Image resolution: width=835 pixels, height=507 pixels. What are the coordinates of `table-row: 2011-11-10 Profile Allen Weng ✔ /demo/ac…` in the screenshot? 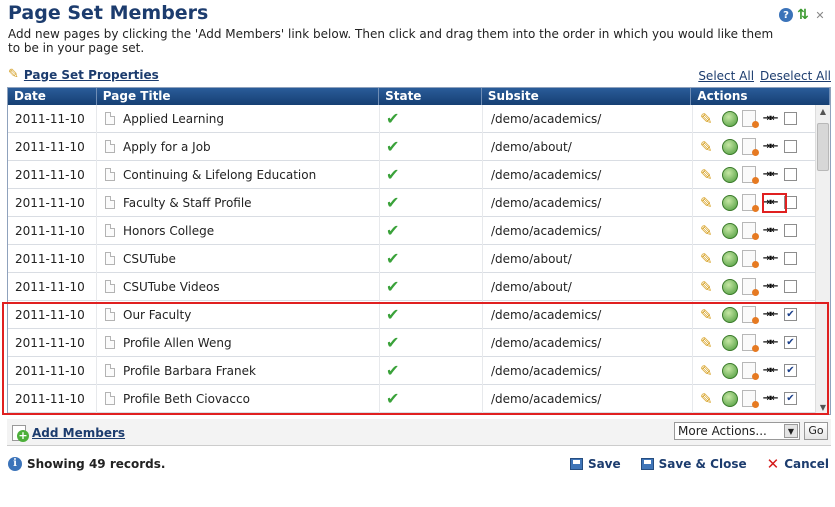 It's located at (412, 342).